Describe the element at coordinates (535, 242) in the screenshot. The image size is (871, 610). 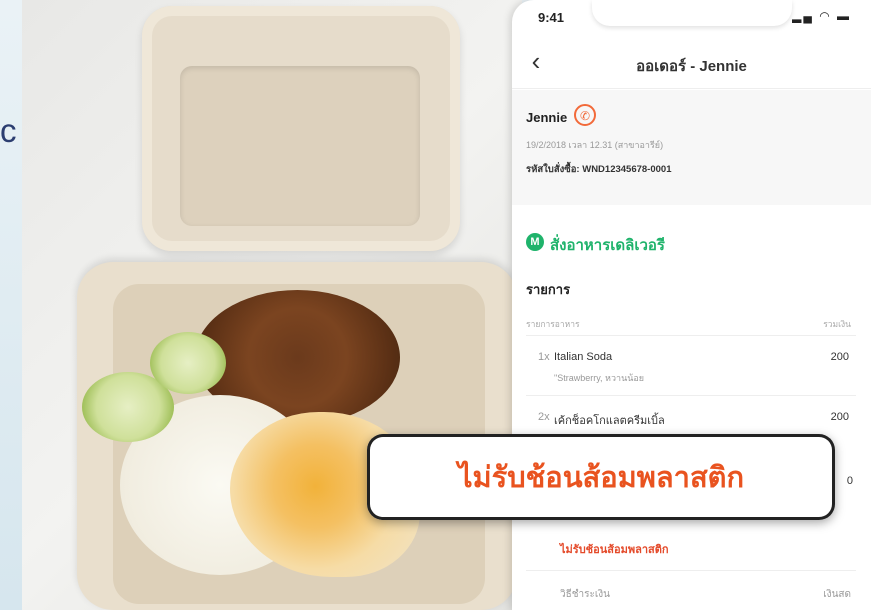
I see `lineman-icon: M` at that location.